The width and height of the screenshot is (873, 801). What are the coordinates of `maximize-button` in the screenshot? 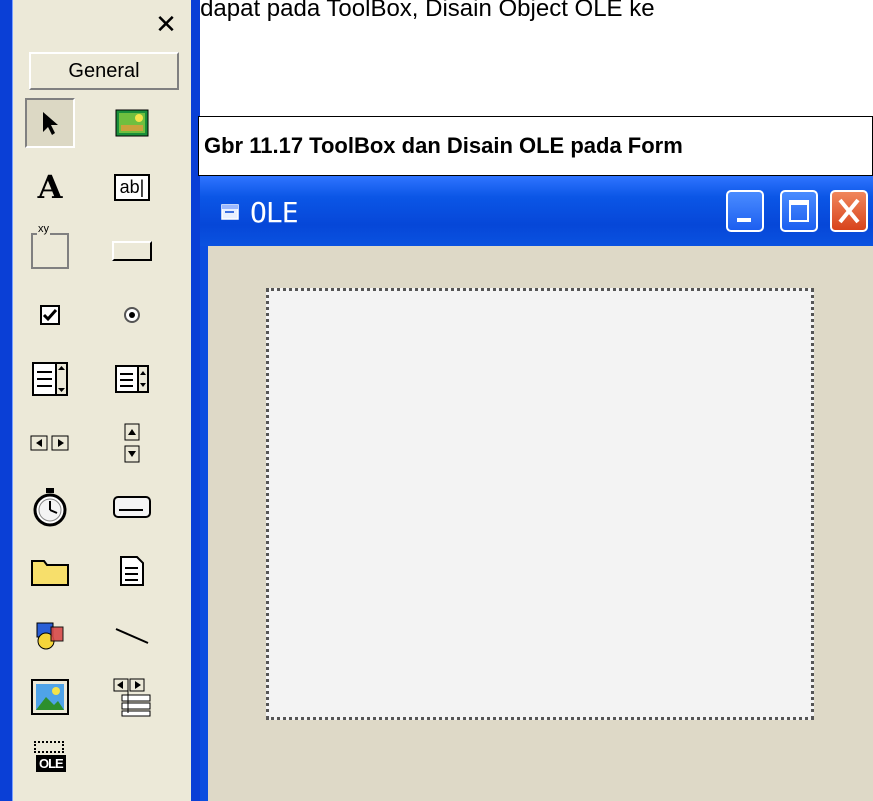 It's located at (799, 211).